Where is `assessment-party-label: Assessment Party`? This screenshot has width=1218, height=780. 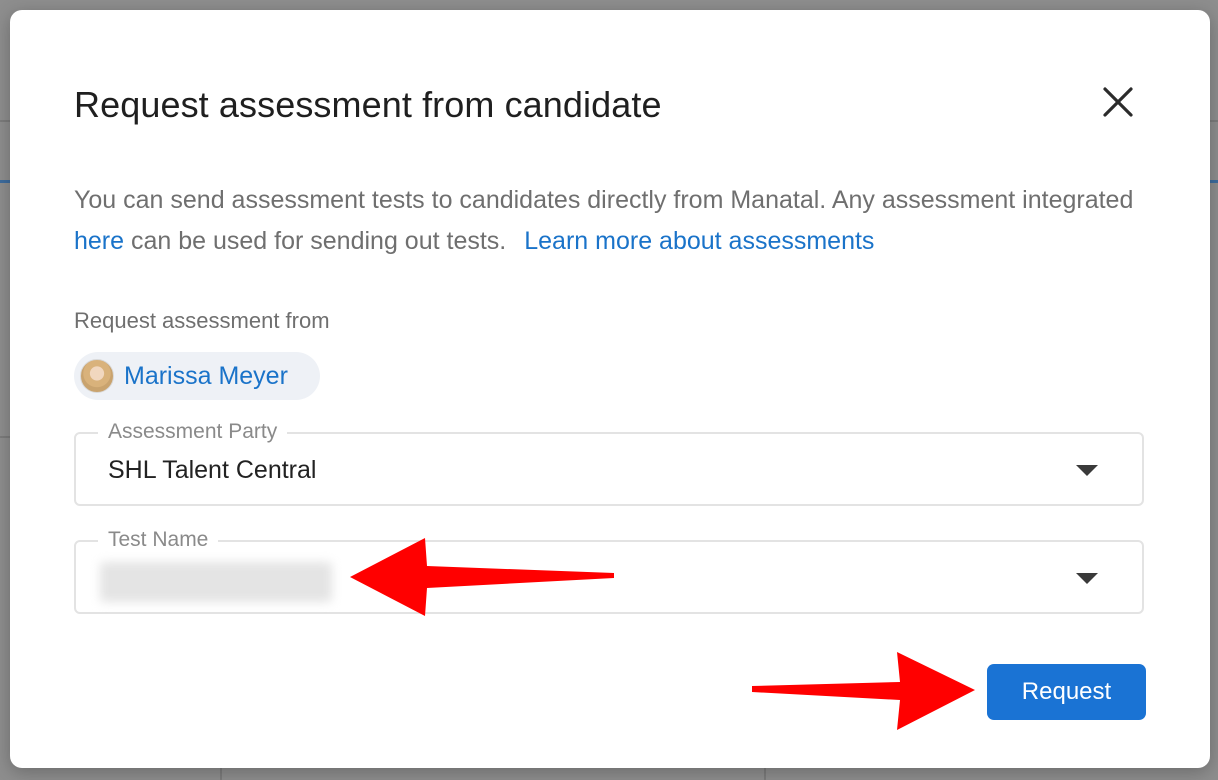
assessment-party-label: Assessment Party is located at coordinates (193, 432).